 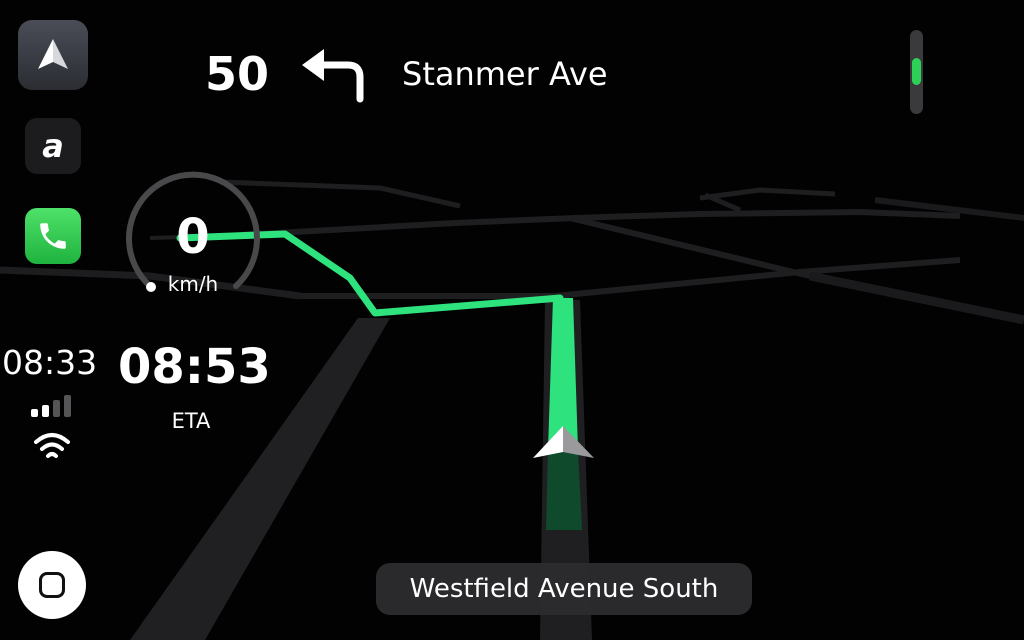 I want to click on speed-value: 0, so click(x=193, y=237).